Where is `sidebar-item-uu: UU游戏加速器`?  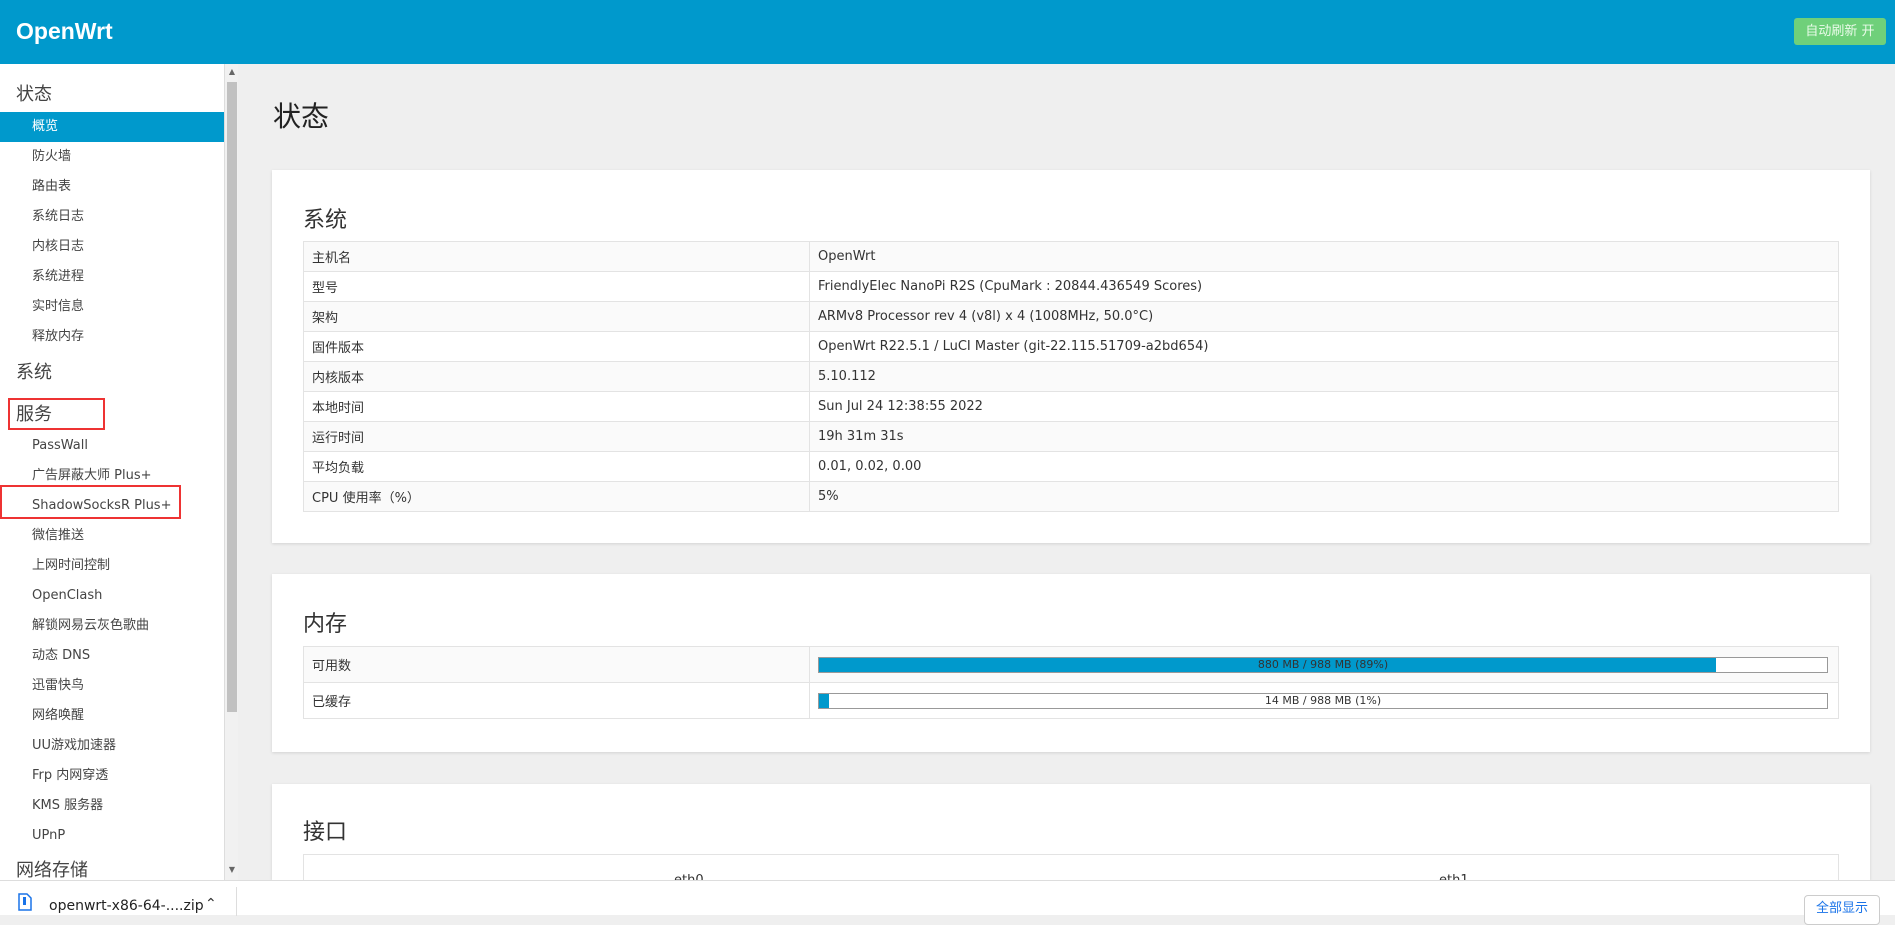 sidebar-item-uu: UU游戏加速器 is located at coordinates (112, 746).